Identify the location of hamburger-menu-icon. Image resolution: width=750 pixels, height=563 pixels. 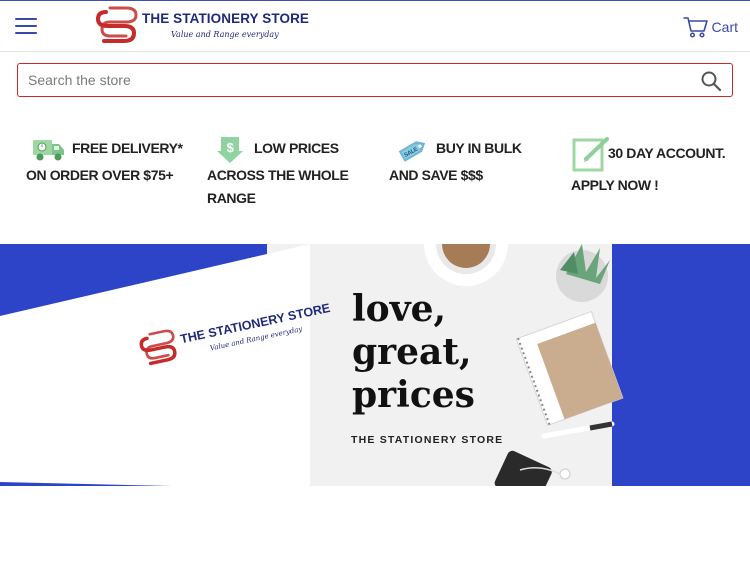
(26, 26).